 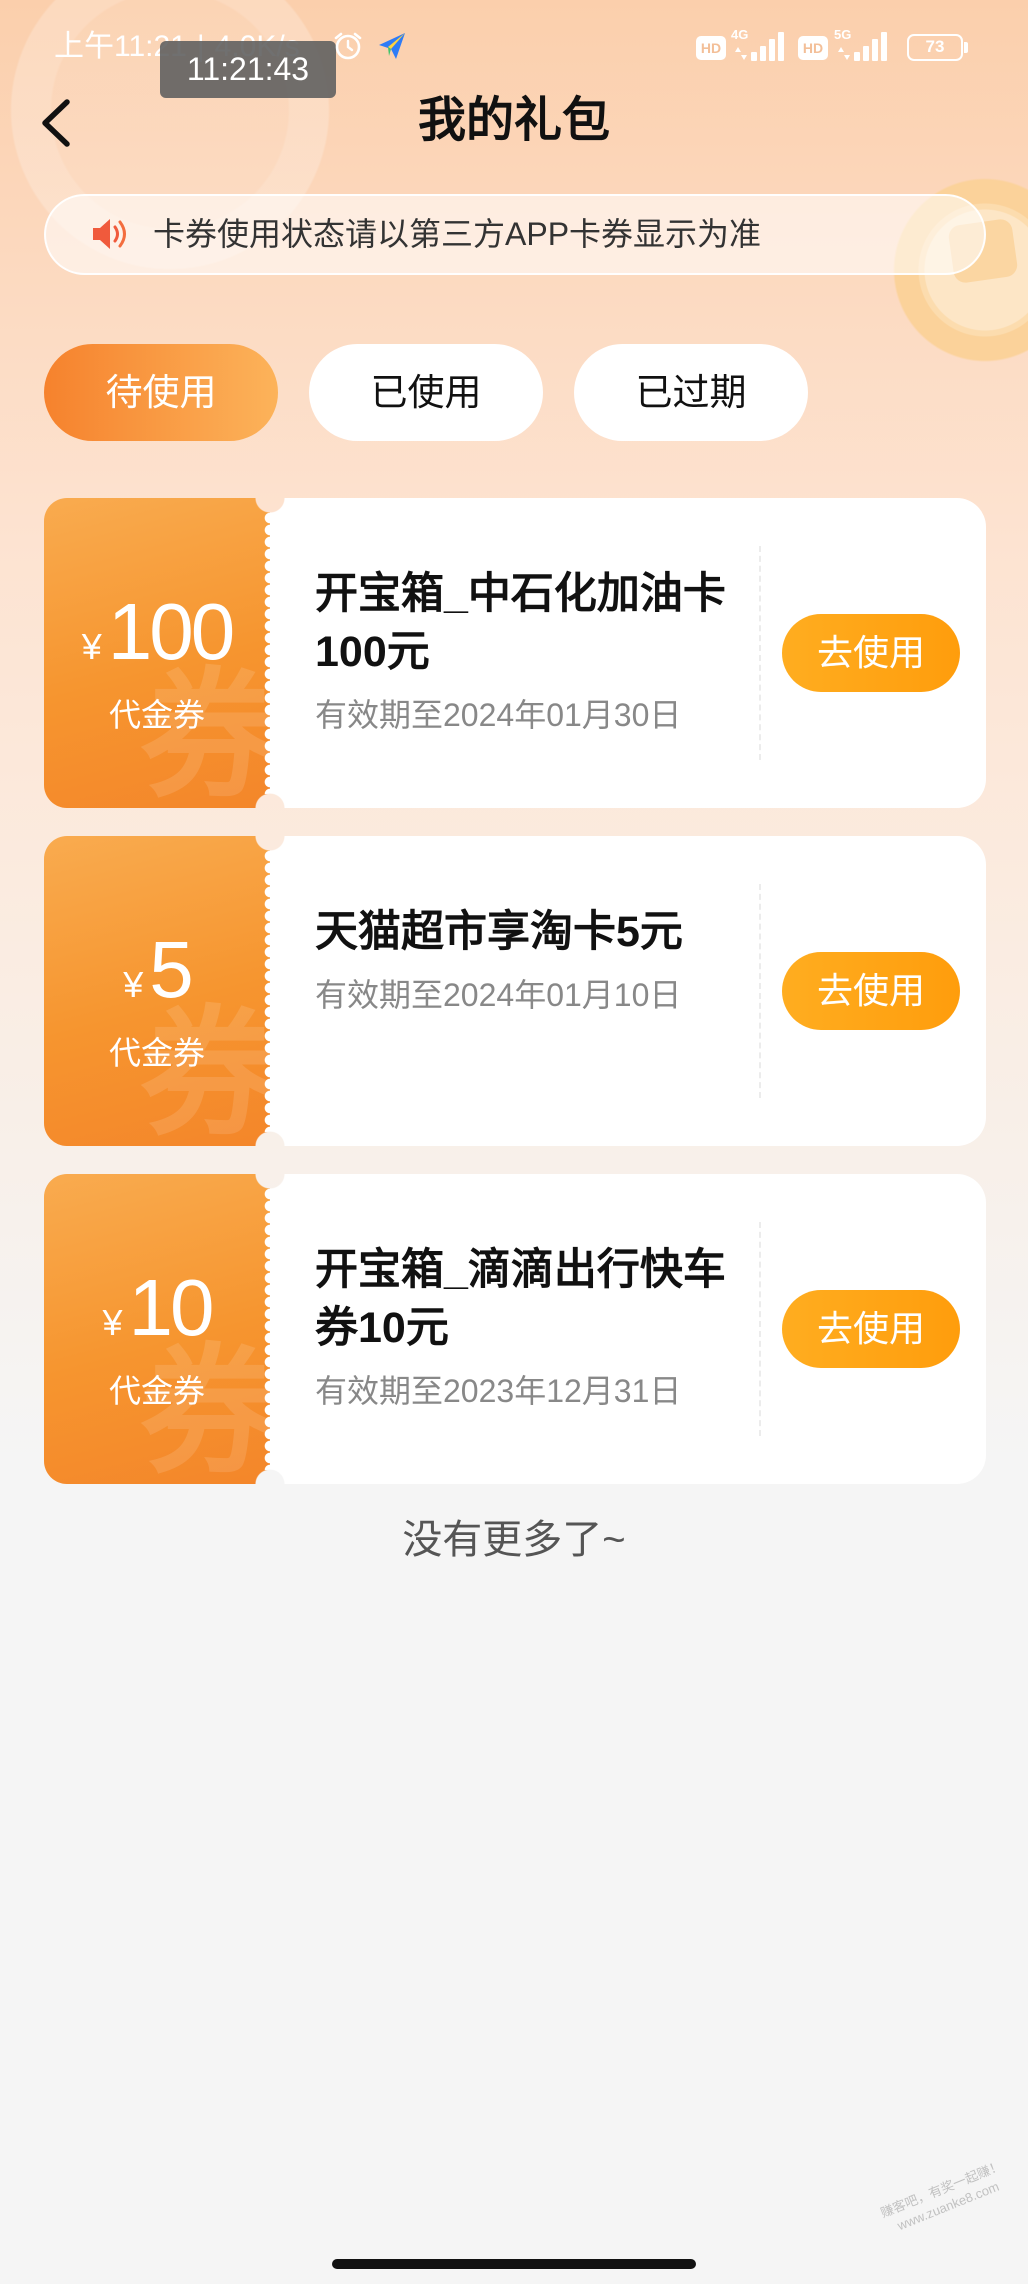 I want to click on coupon-amount-value: 10, so click(x=171, y=1307).